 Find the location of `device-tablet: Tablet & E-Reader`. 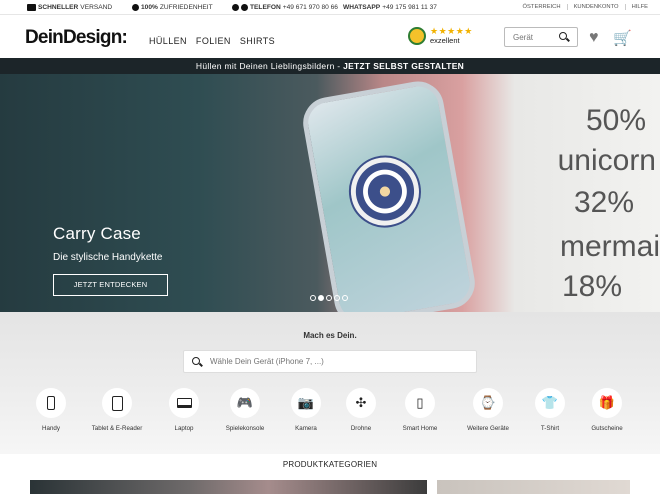

device-tablet: Tablet & E-Reader is located at coordinates (117, 410).